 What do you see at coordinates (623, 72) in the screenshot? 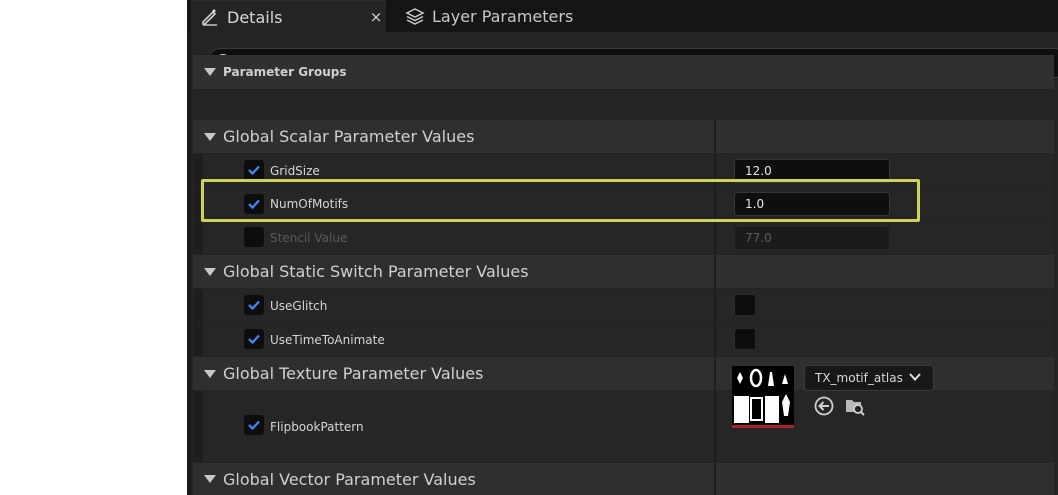
I see `category-parameter-groups: Parameter Groups` at bounding box center [623, 72].